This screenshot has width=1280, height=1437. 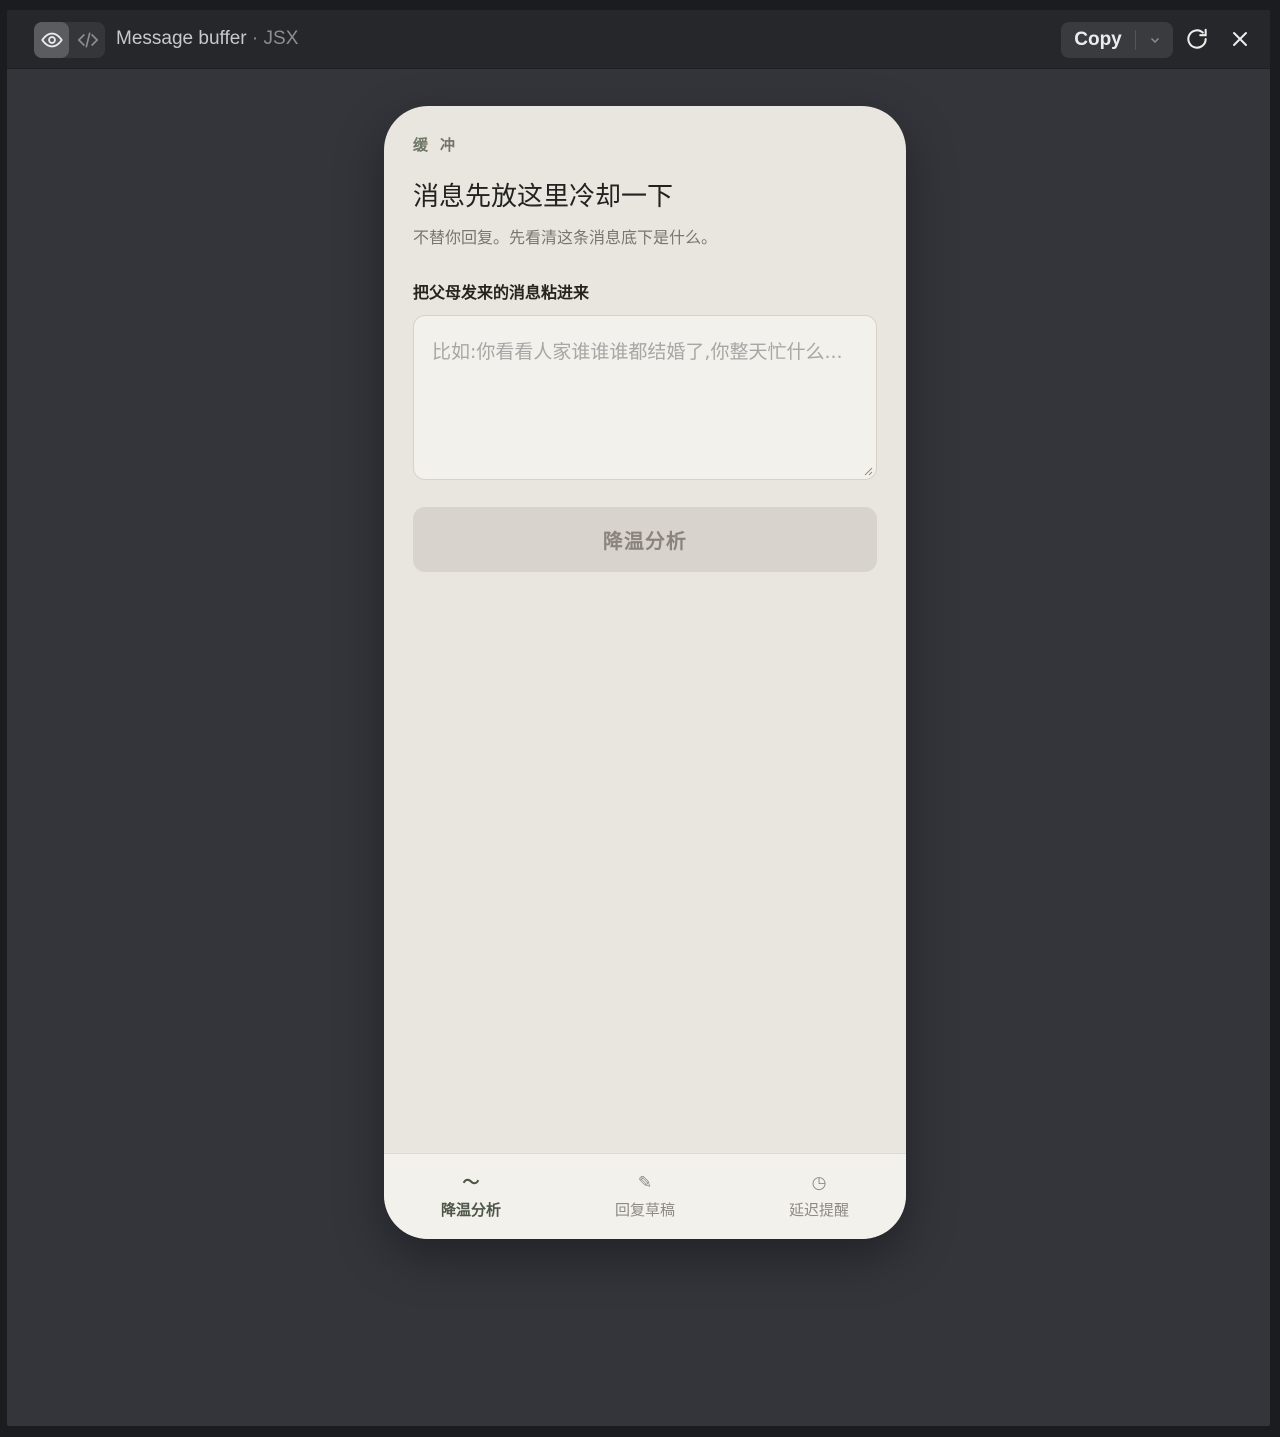 I want to click on code-icon, so click(x=87, y=40).